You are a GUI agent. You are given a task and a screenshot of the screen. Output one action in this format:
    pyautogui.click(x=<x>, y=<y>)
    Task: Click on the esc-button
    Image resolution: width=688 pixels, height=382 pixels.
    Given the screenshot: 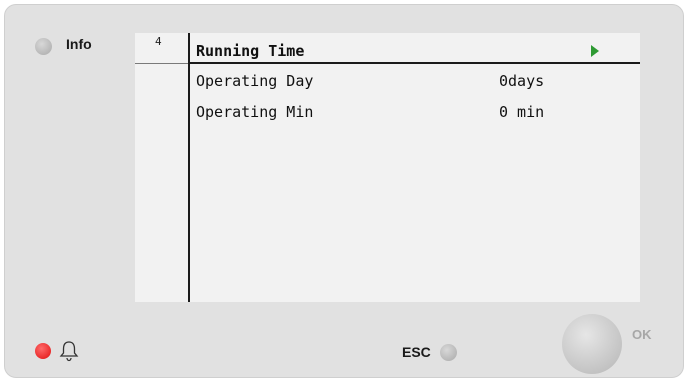 What is the action you would take?
    pyautogui.click(x=448, y=352)
    